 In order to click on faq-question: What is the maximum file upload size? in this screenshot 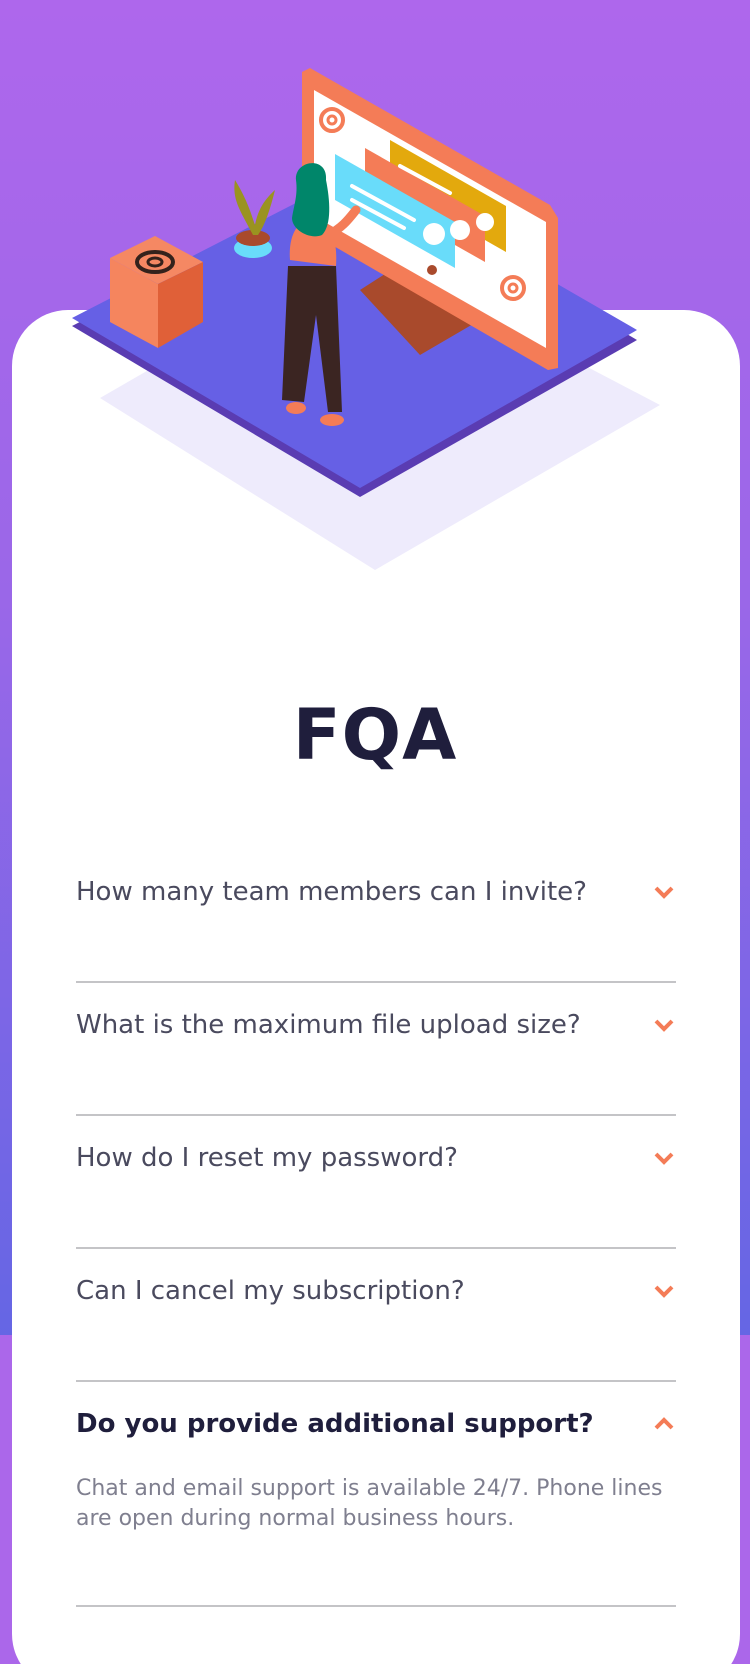, I will do `click(356, 1025)`.